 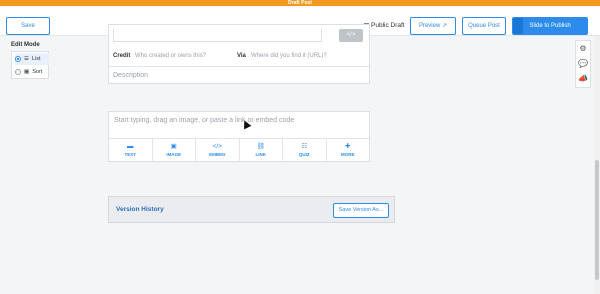 What do you see at coordinates (260, 146) in the screenshot?
I see `link-icon: ⛓` at bounding box center [260, 146].